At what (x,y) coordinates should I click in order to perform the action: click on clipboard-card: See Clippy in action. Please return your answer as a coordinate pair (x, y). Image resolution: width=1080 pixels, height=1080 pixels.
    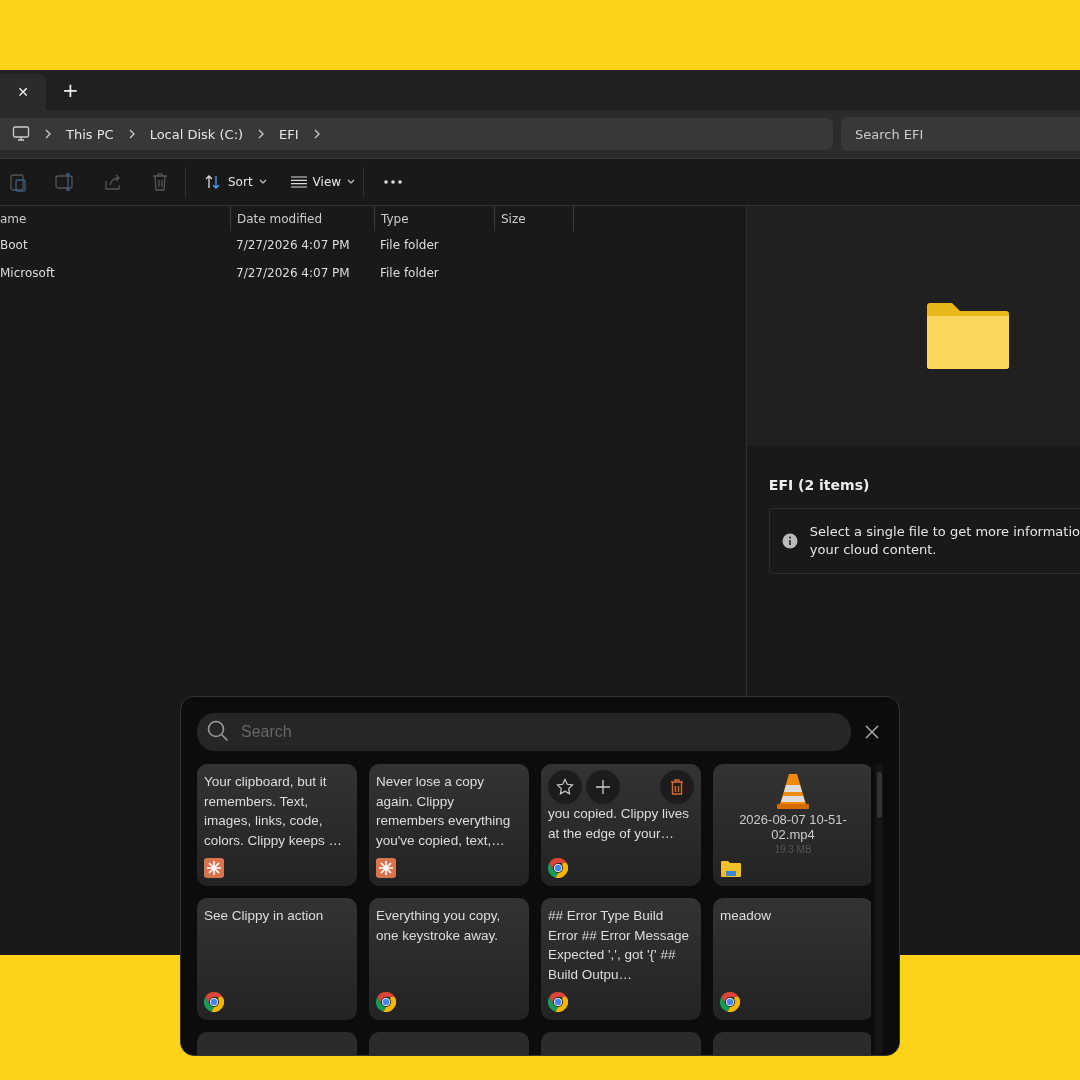
    Looking at the image, I should click on (277, 959).